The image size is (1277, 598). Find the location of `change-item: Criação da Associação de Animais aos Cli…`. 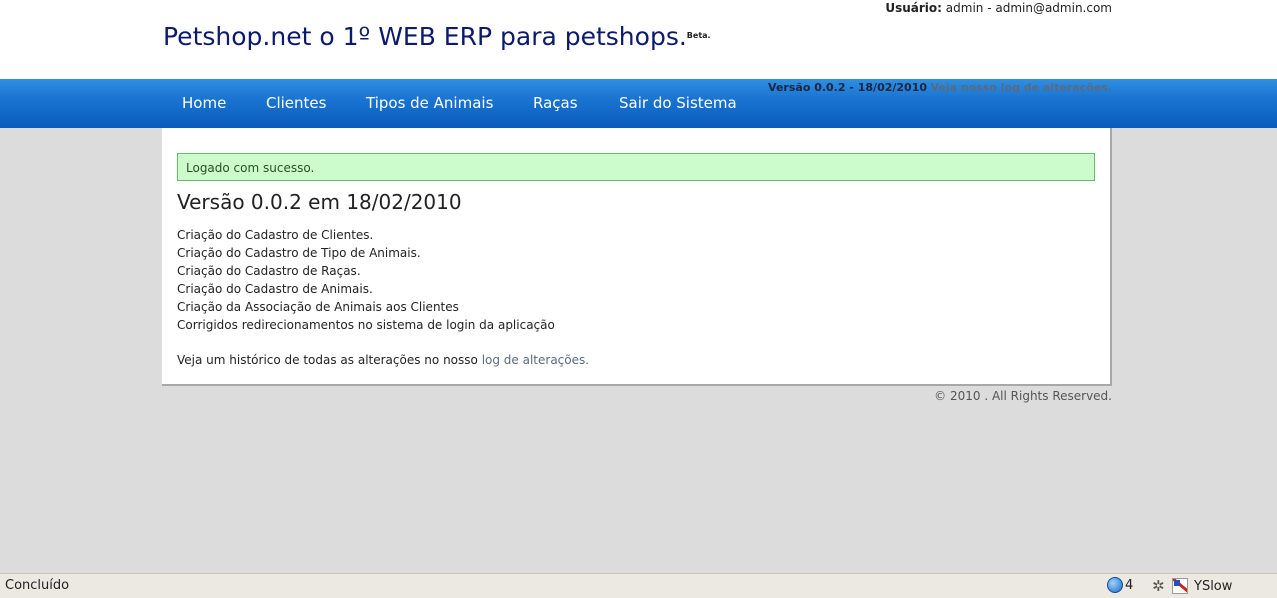

change-item: Criação da Associação de Animais aos Cli… is located at coordinates (318, 307).